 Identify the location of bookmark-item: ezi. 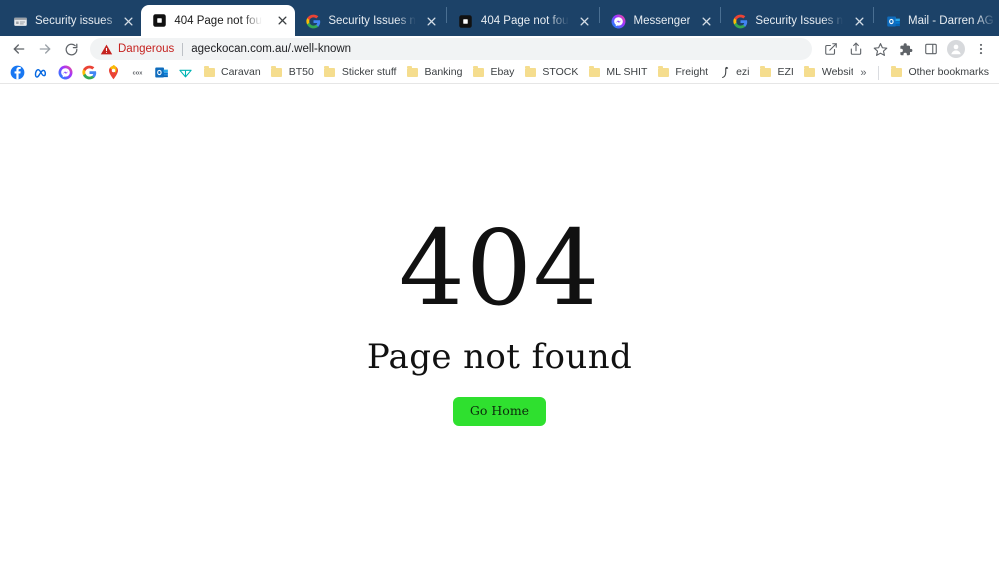
(732, 73).